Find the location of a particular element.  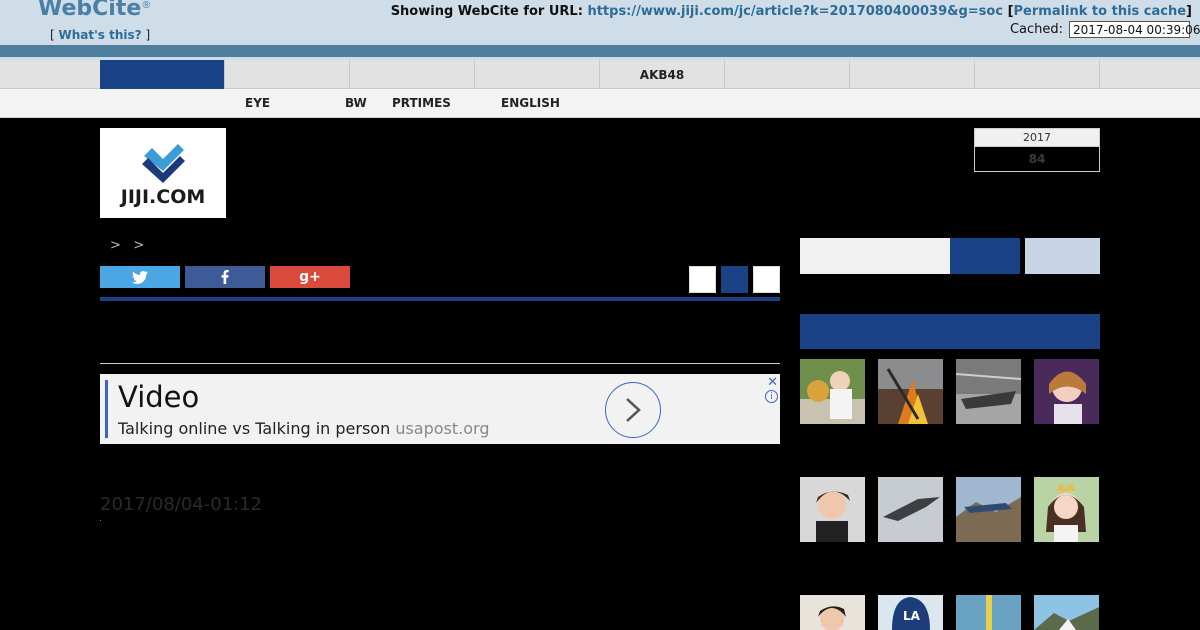

ranking-tabs is located at coordinates (950, 256).